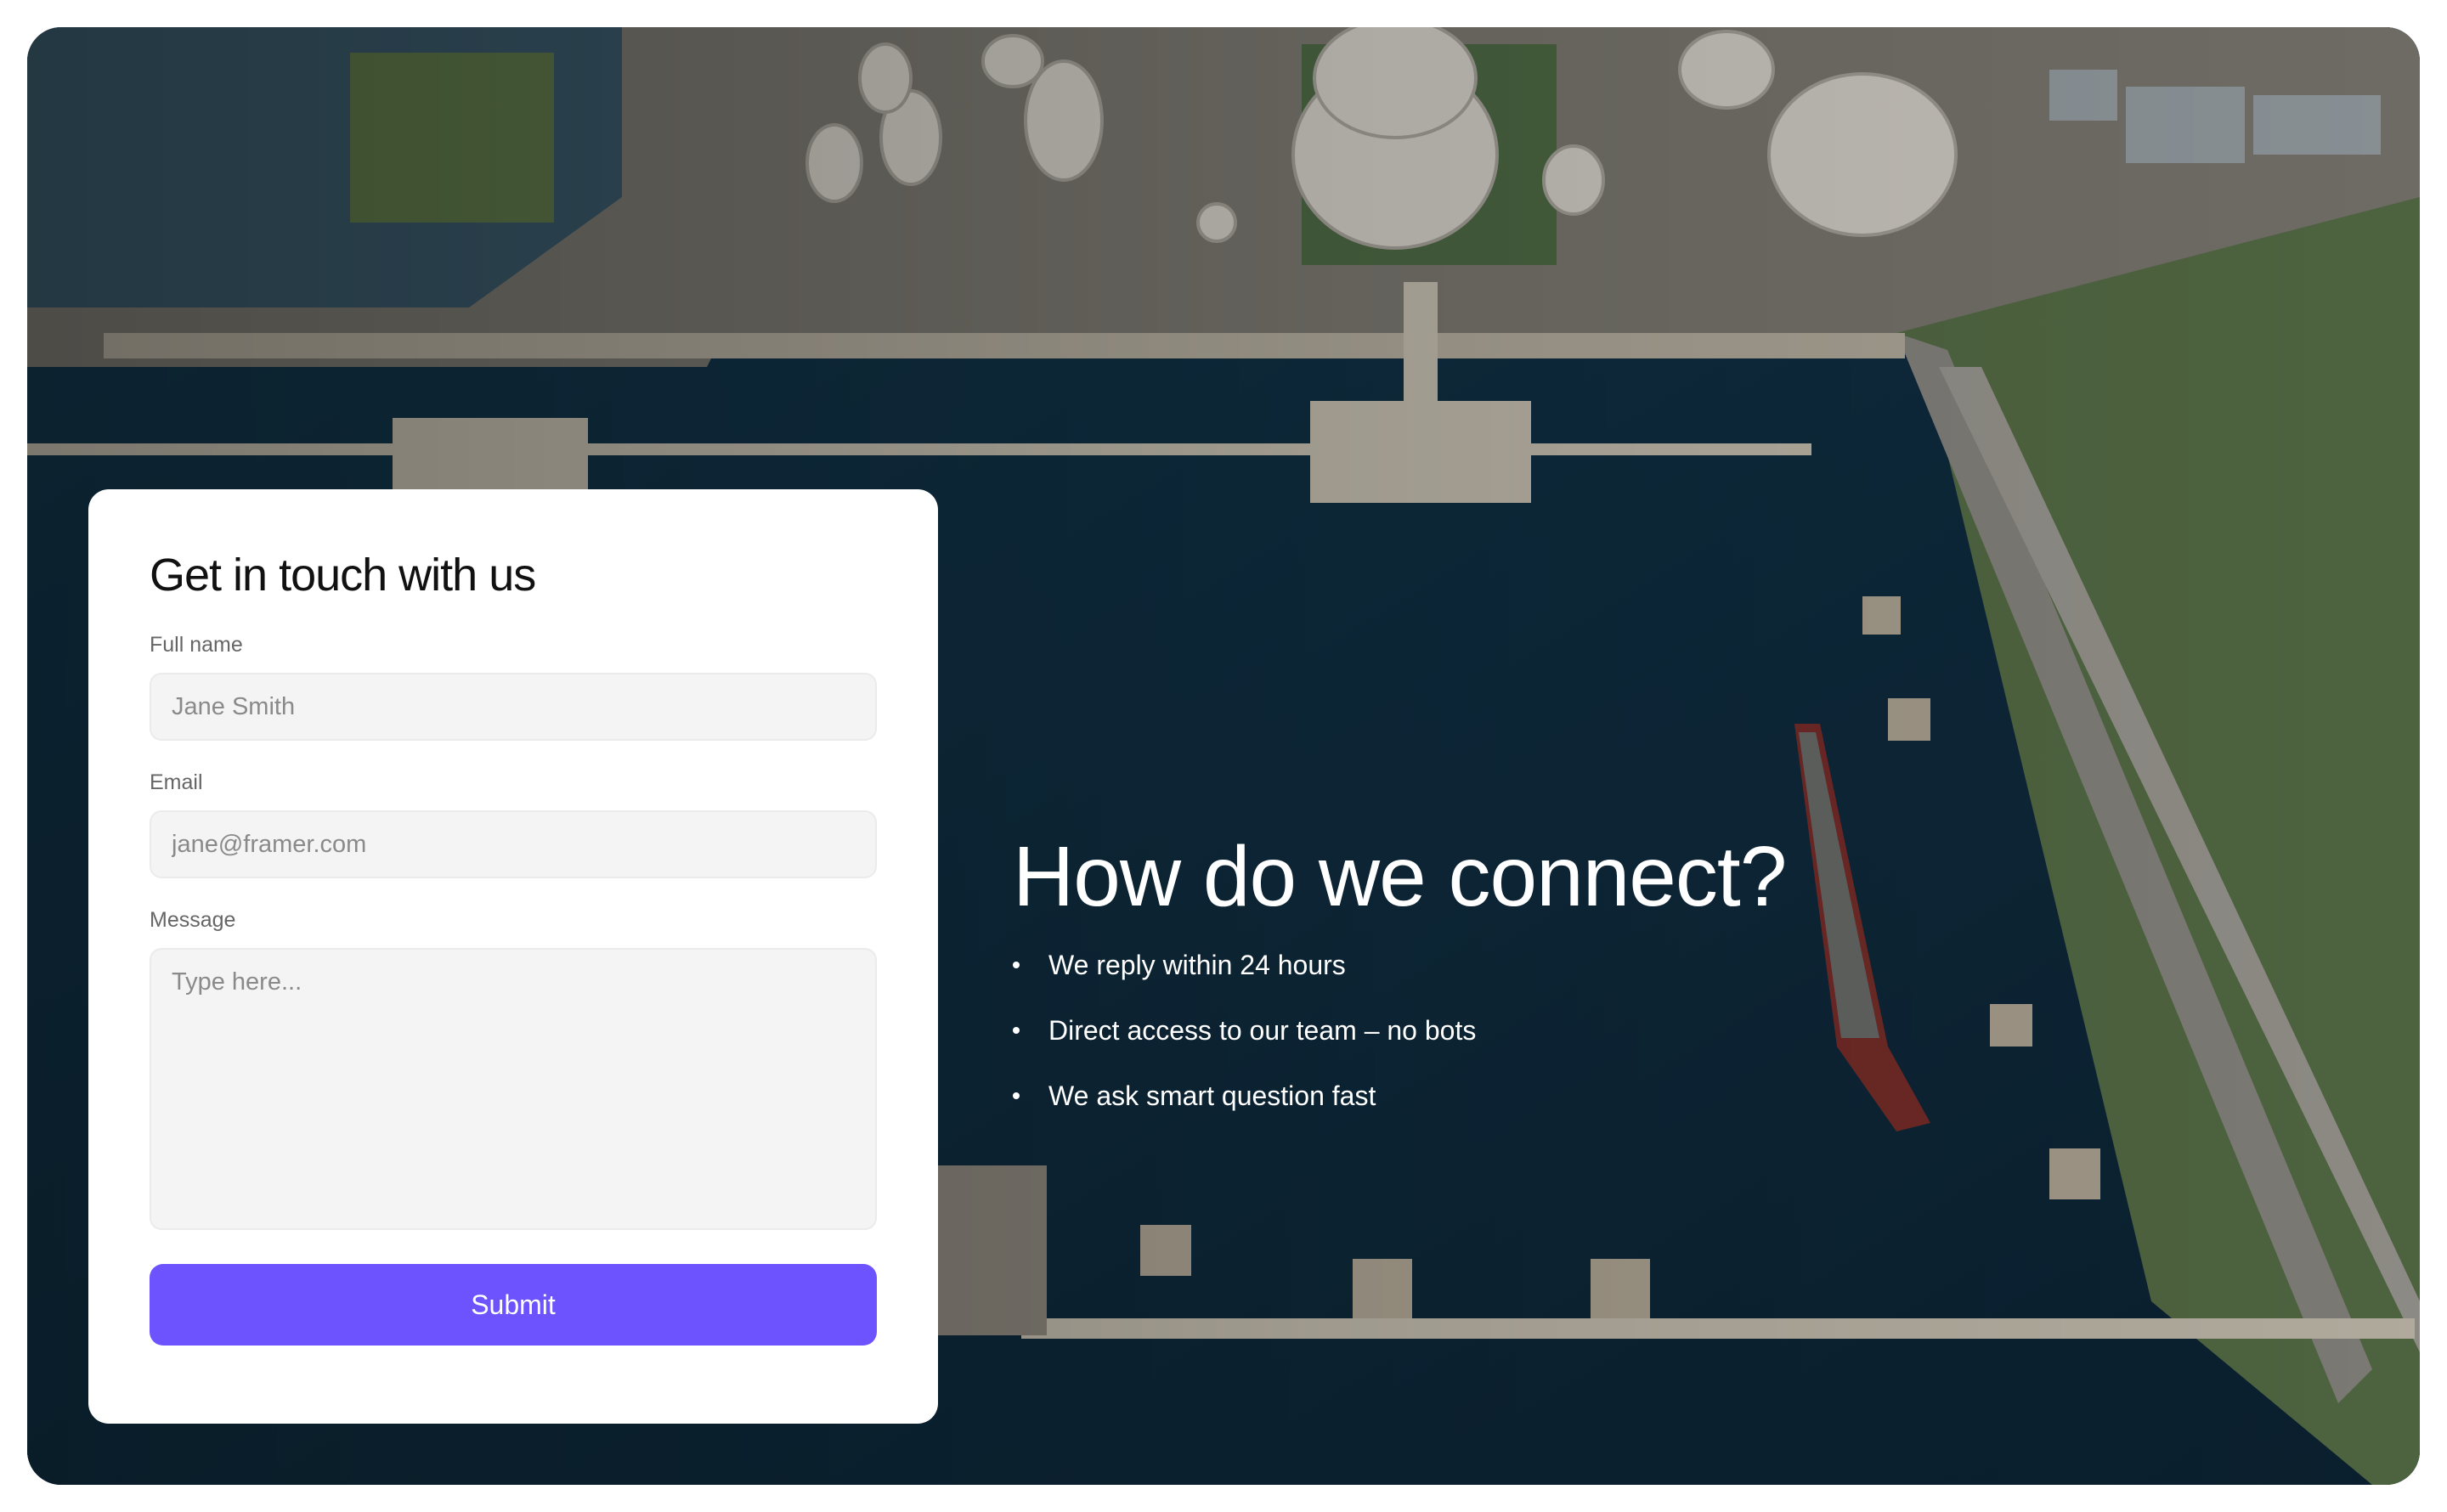  Describe the element at coordinates (176, 782) in the screenshot. I see `email-label: Email` at that location.